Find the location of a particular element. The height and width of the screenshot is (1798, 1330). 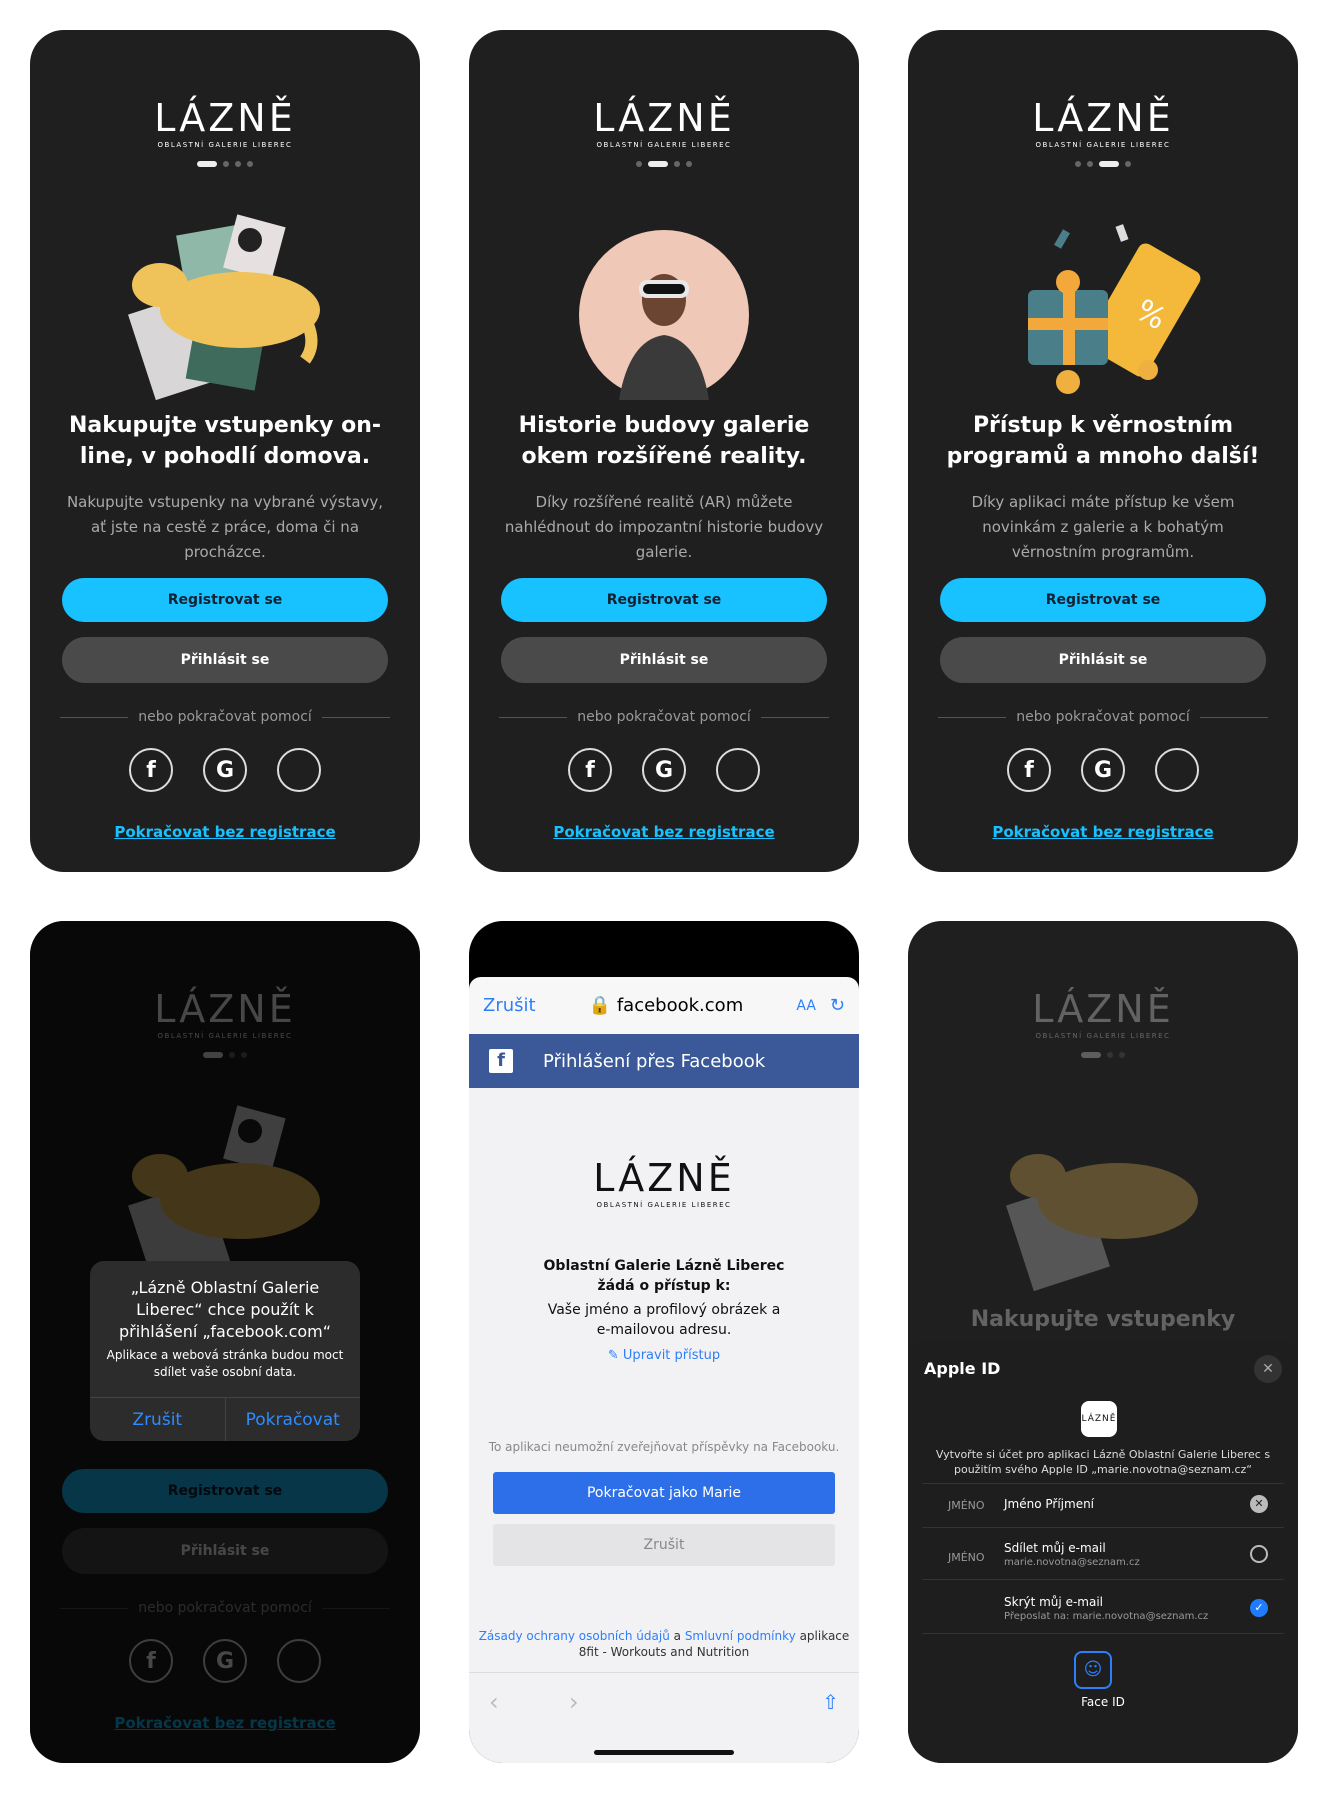

terms-link: Smluvní podmínky is located at coordinates (740, 1636).